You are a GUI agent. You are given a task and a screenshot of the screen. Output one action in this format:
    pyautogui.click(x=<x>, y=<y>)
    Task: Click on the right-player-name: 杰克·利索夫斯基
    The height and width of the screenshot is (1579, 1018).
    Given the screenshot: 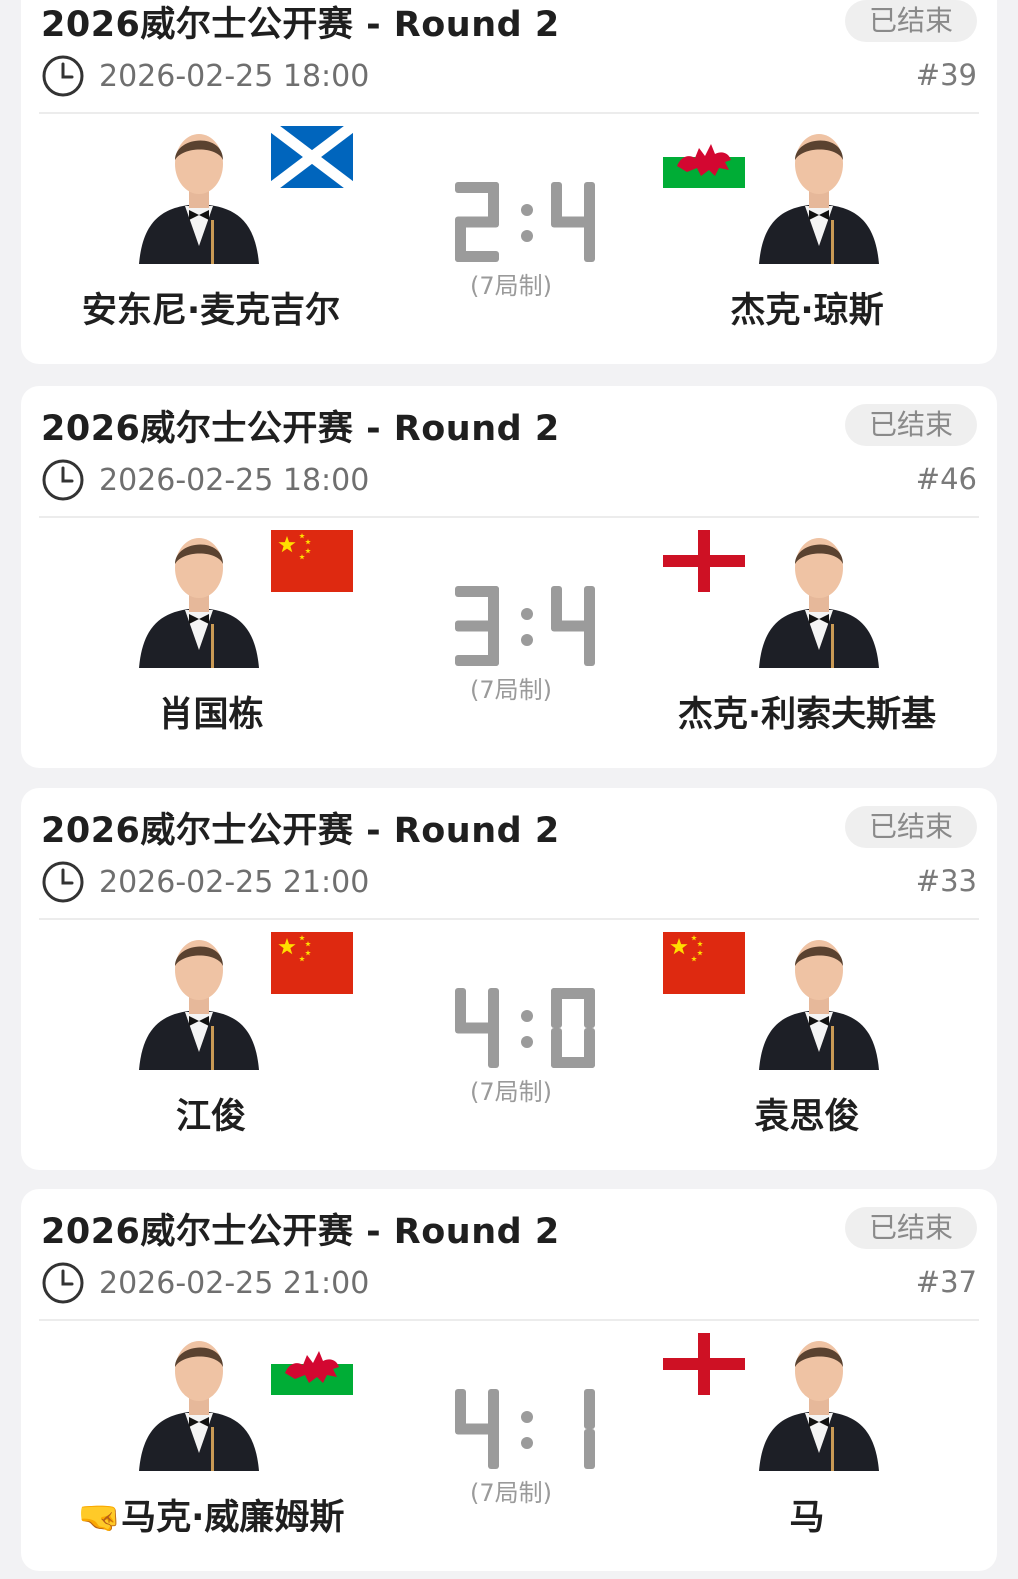 What is the action you would take?
    pyautogui.click(x=807, y=711)
    